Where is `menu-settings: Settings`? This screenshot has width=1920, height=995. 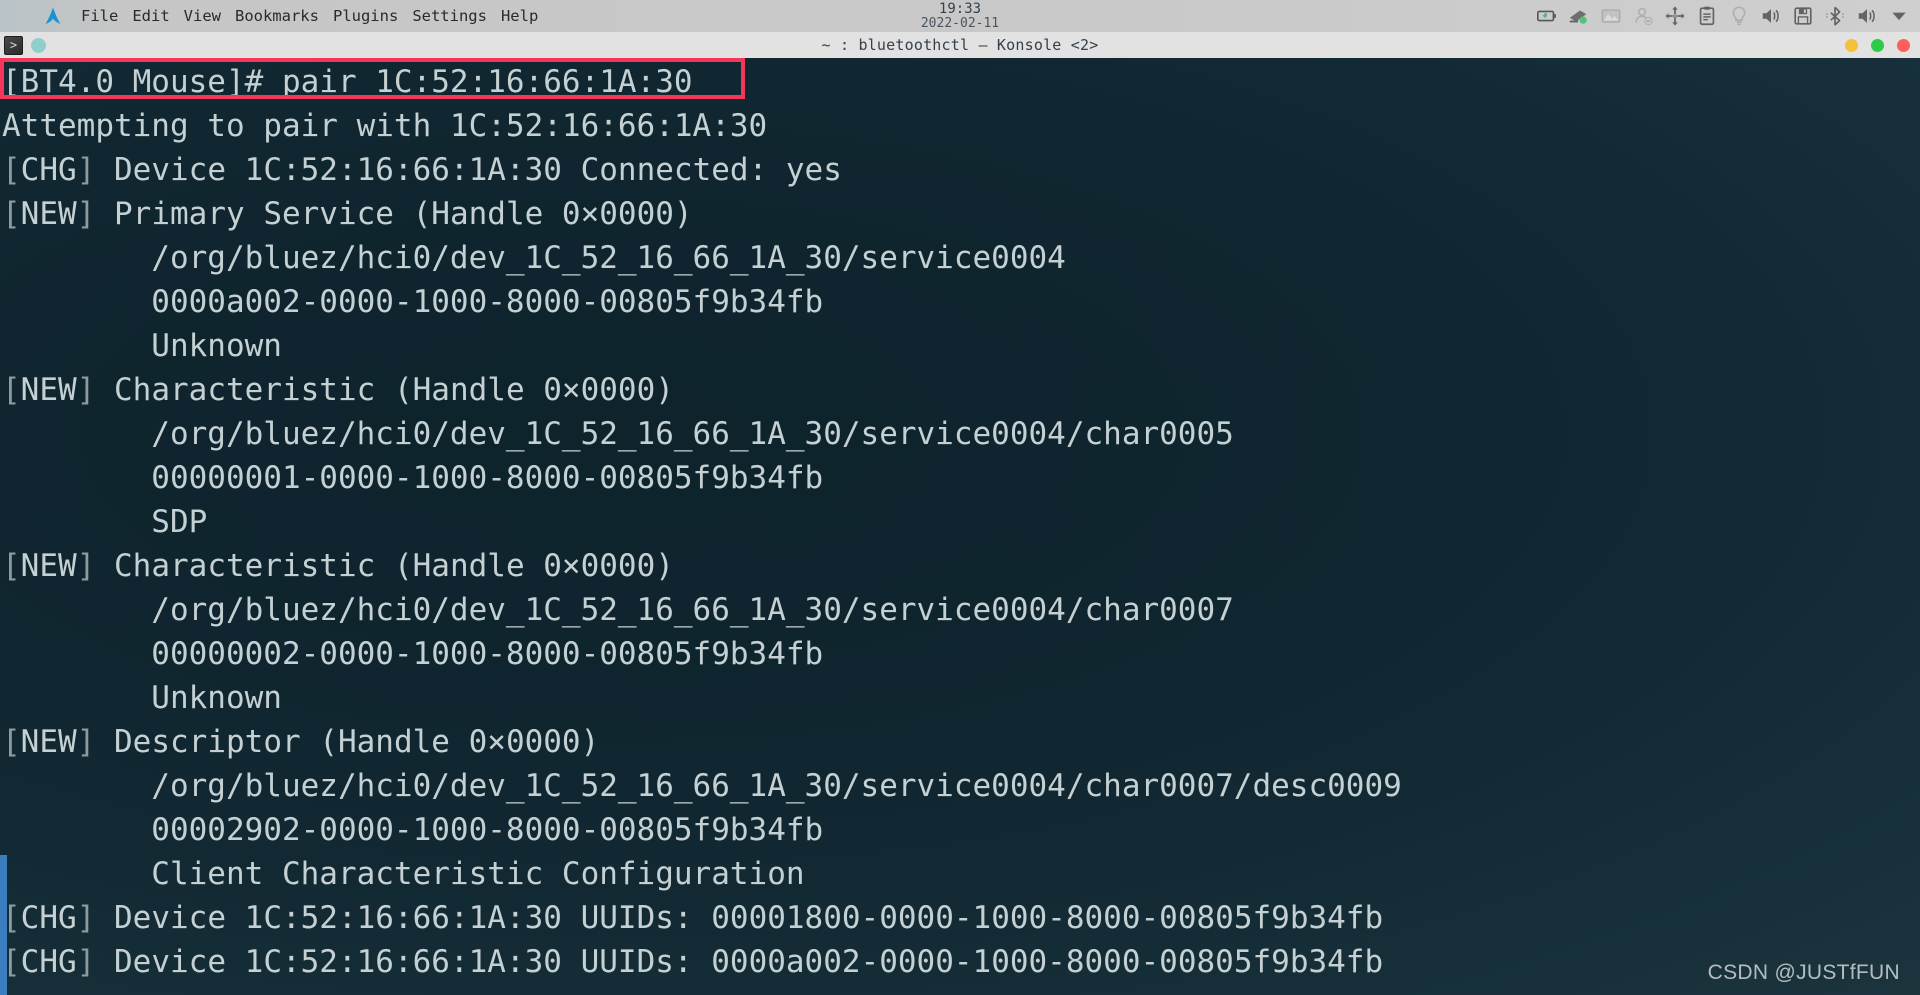
menu-settings: Settings is located at coordinates (449, 16).